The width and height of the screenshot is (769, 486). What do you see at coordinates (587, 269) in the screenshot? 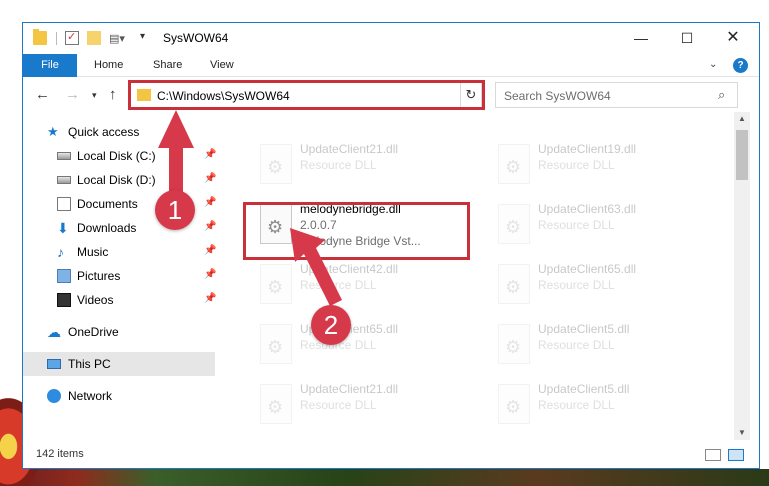
I see `file-name: UpdateClient65.dll` at bounding box center [587, 269].